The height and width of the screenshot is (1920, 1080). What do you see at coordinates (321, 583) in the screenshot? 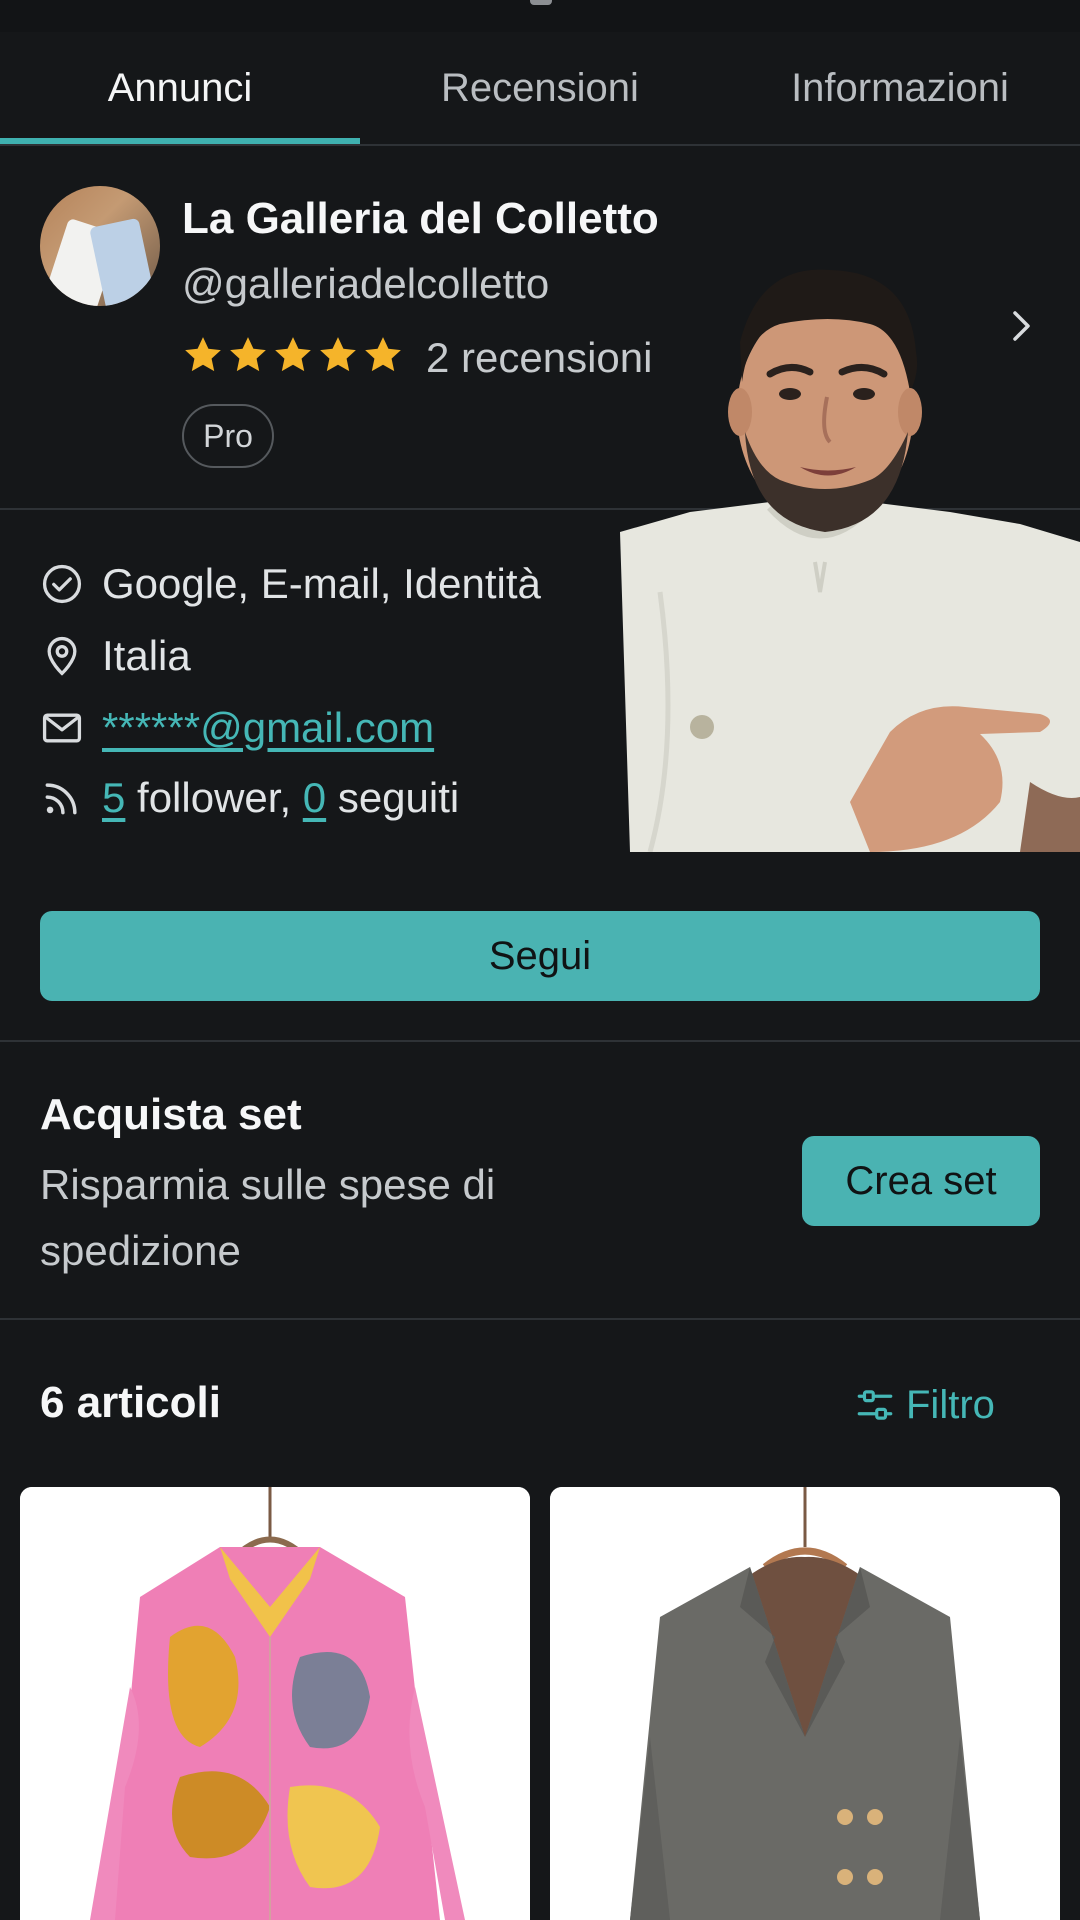
I see `verified-text: Google, E-mail, Identità` at bounding box center [321, 583].